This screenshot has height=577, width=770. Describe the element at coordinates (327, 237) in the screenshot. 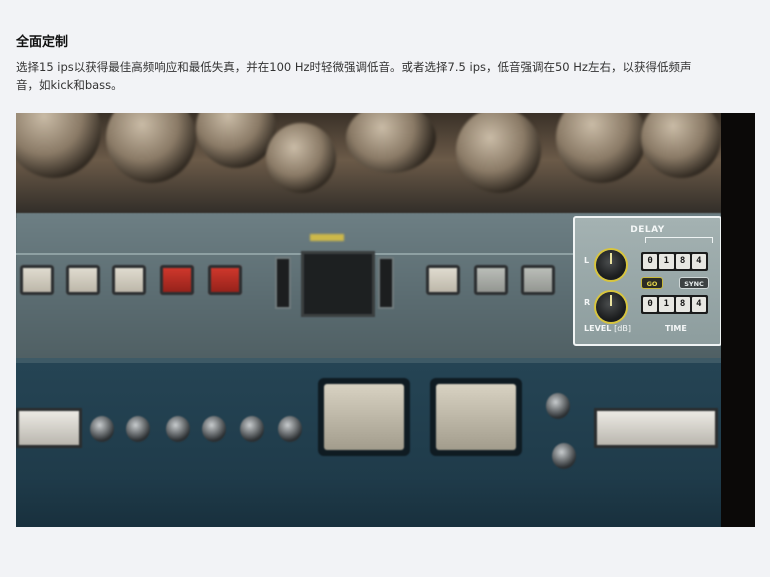

I see `indicator-tab` at that location.